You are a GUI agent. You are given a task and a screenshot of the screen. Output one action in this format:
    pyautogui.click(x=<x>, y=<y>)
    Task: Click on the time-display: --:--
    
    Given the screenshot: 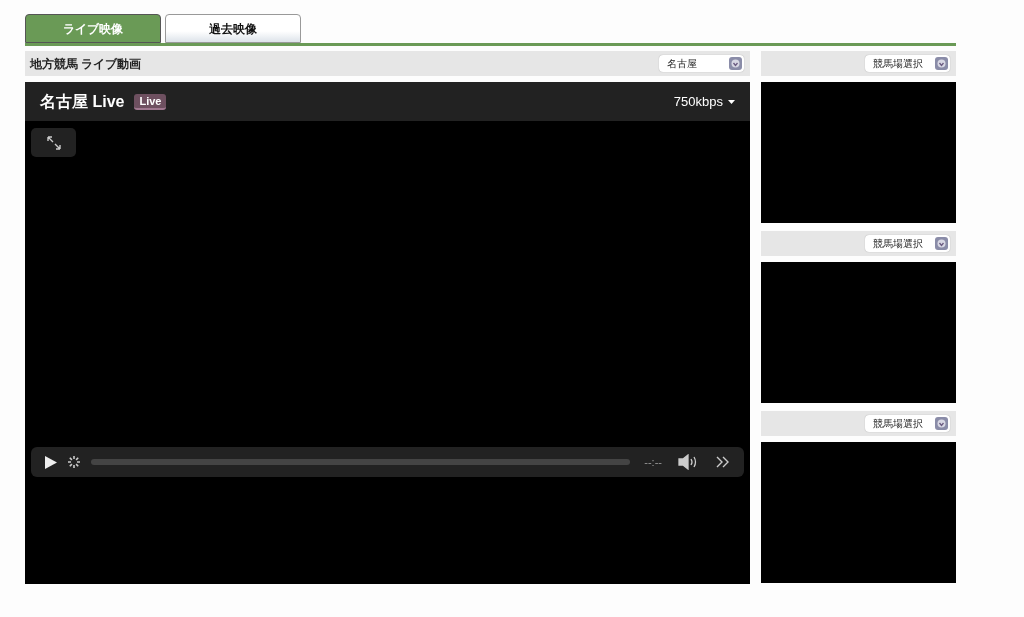 What is the action you would take?
    pyautogui.click(x=653, y=462)
    